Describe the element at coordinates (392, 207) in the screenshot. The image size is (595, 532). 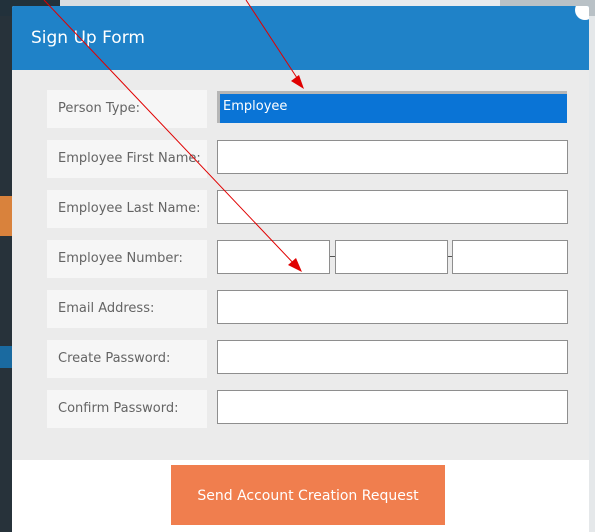
I see `last-name-input` at that location.